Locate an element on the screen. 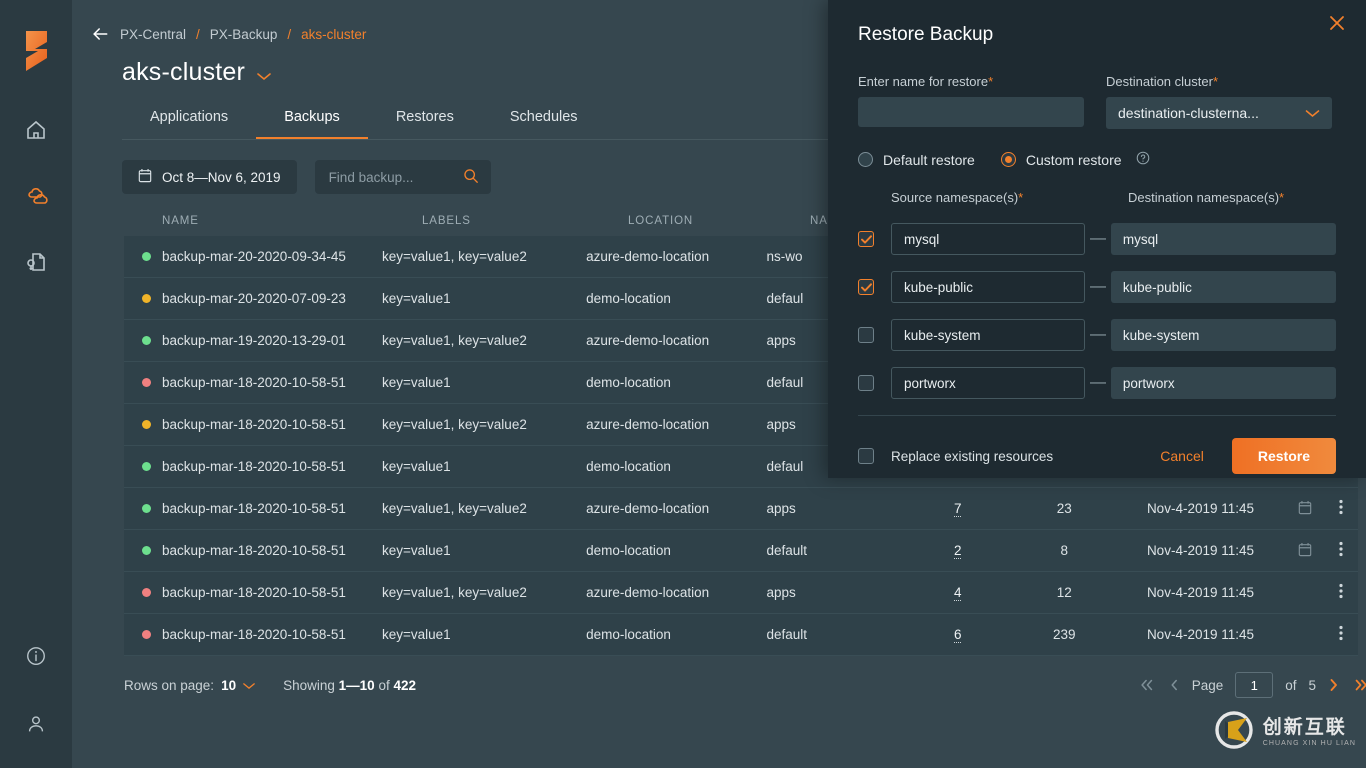 This screenshot has height=768, width=1366. rail-nav is located at coordinates (36, 196).